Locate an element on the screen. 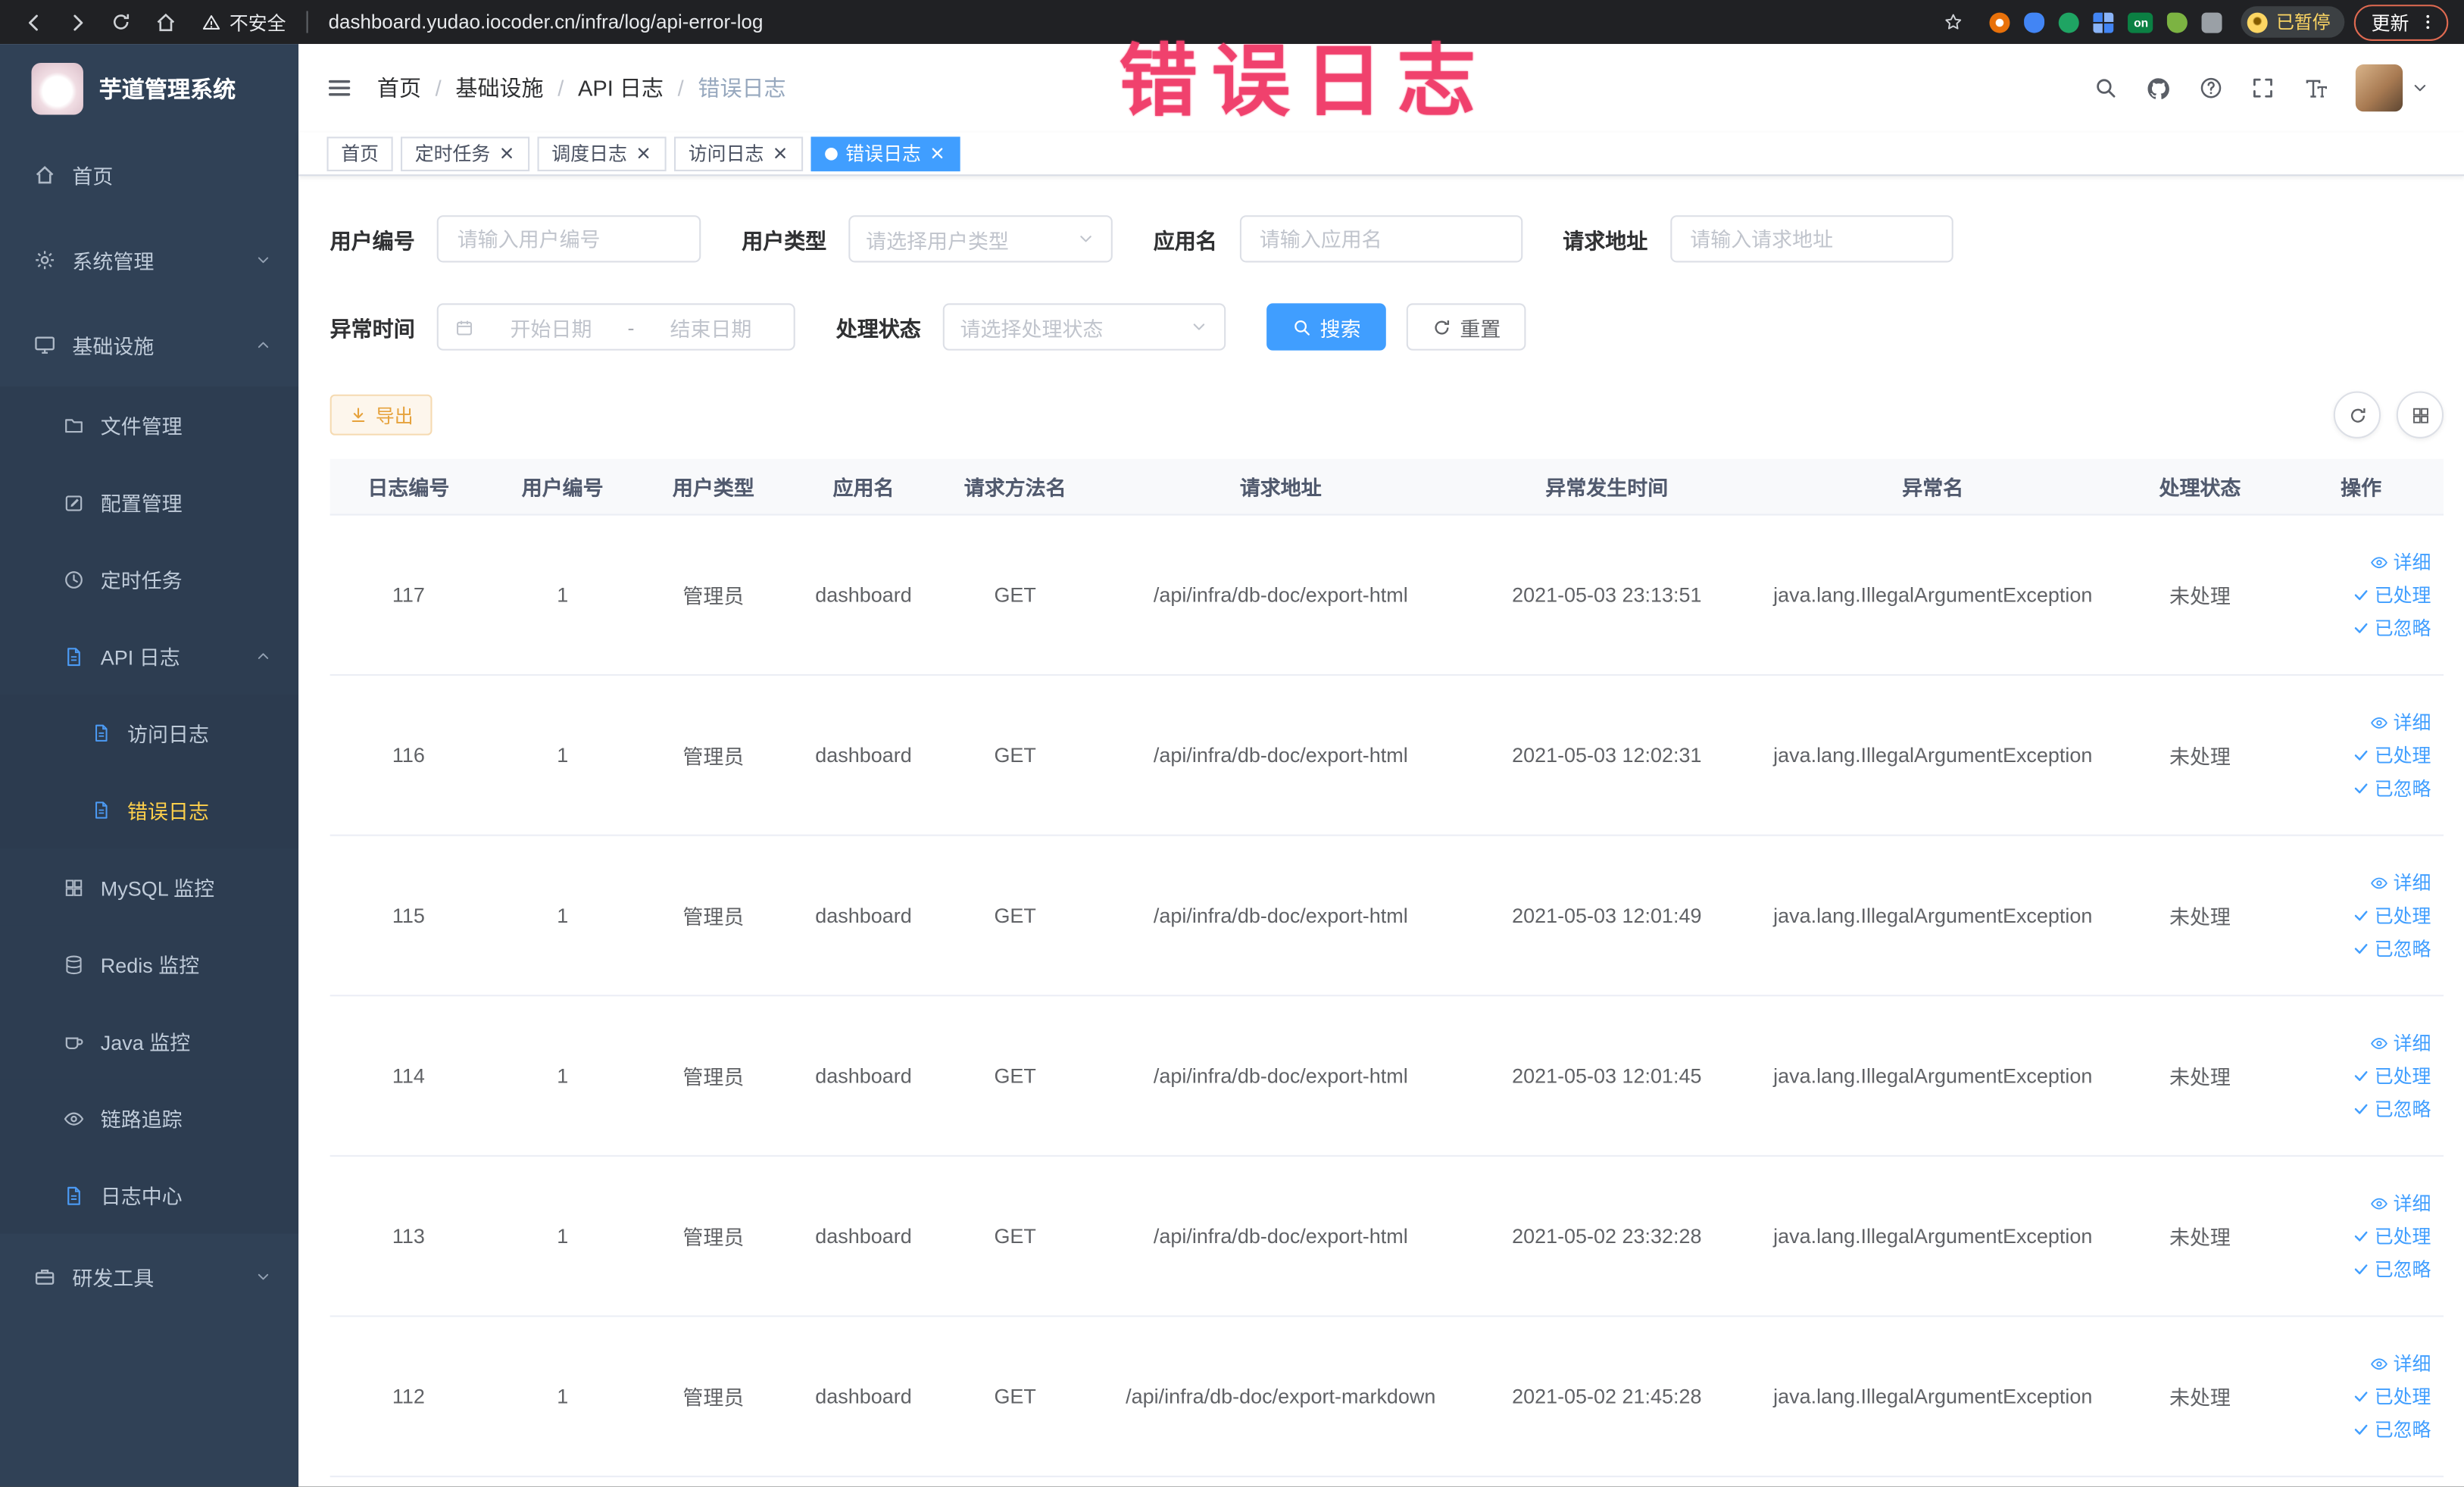 This screenshot has width=2464, height=1487. paused-badge: 已暂停 is located at coordinates (2293, 22).